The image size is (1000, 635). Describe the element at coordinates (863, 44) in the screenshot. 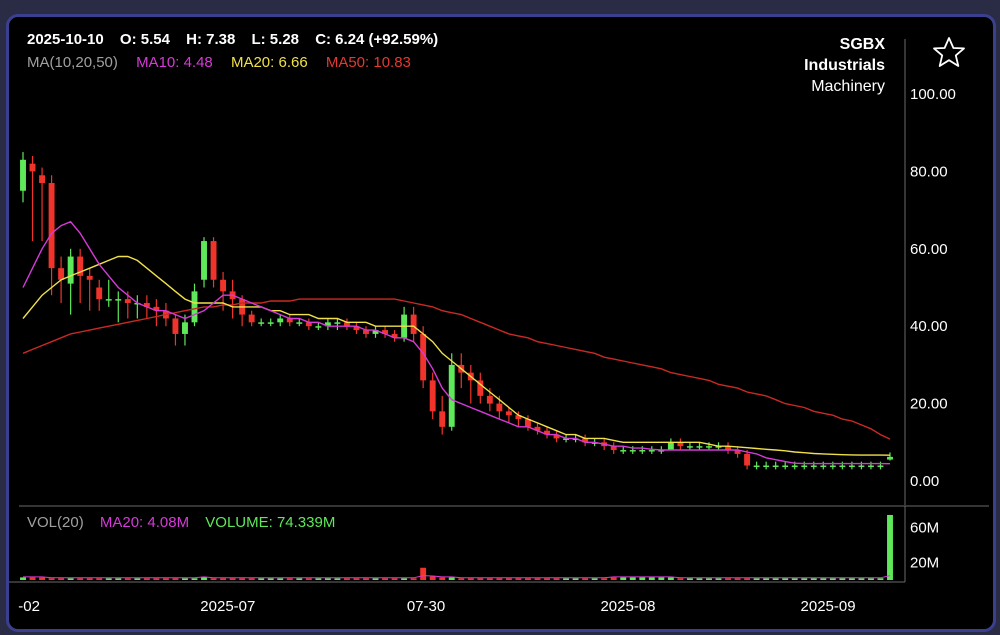

I see `ticker-symbol: SGBX` at that location.